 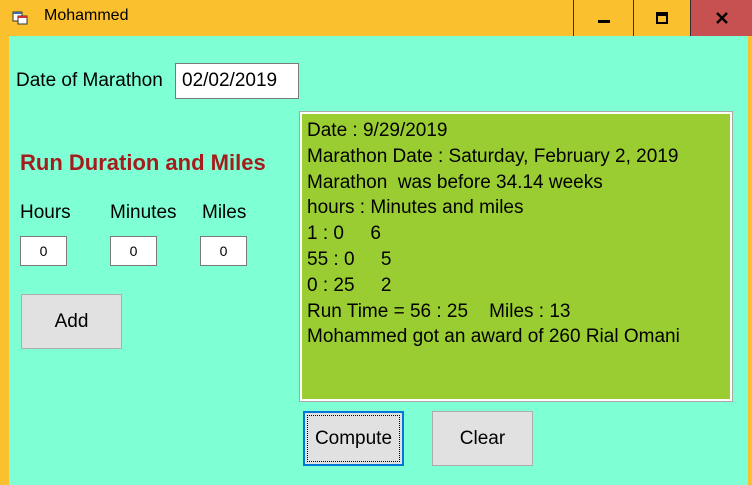 I want to click on minutes-input: 0, so click(x=133, y=251).